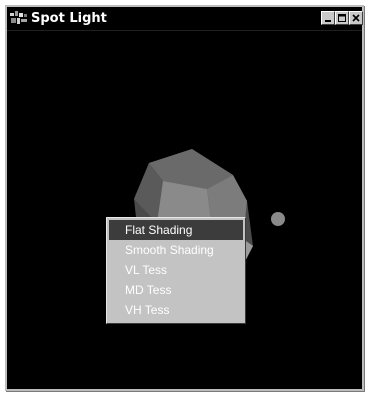  I want to click on menu-item-vh-tess: VH Tess, so click(176, 310).